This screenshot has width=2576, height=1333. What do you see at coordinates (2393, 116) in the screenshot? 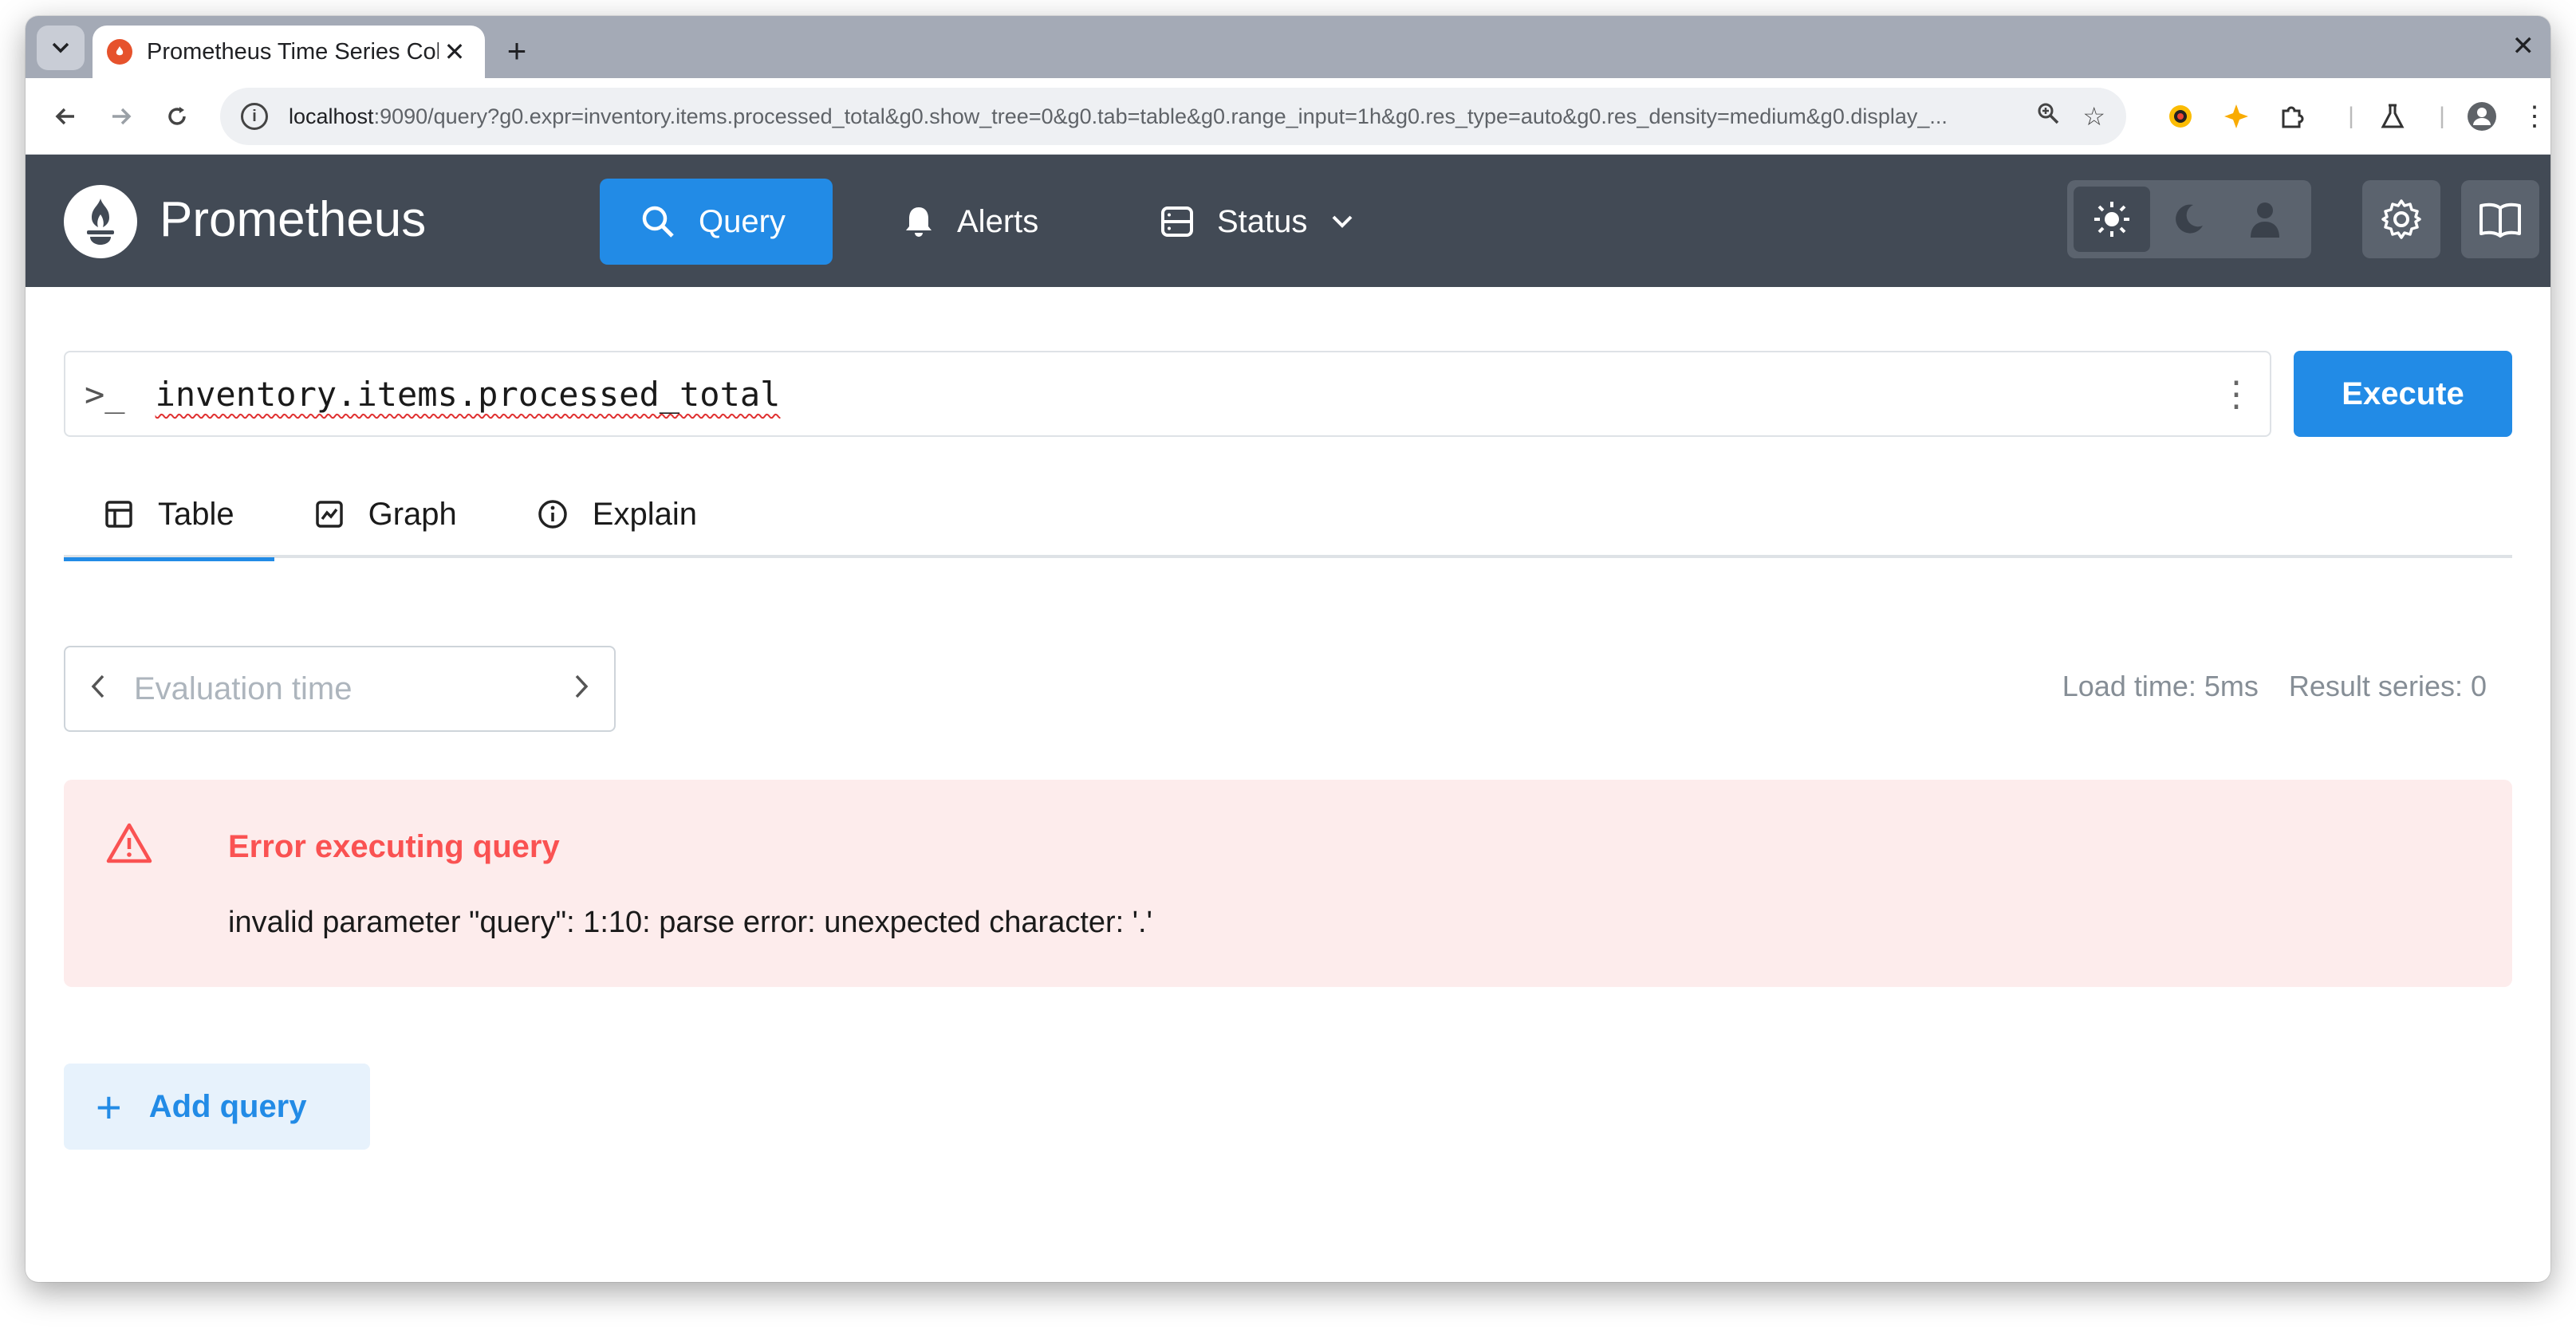
I see `labs-flask-icon` at bounding box center [2393, 116].